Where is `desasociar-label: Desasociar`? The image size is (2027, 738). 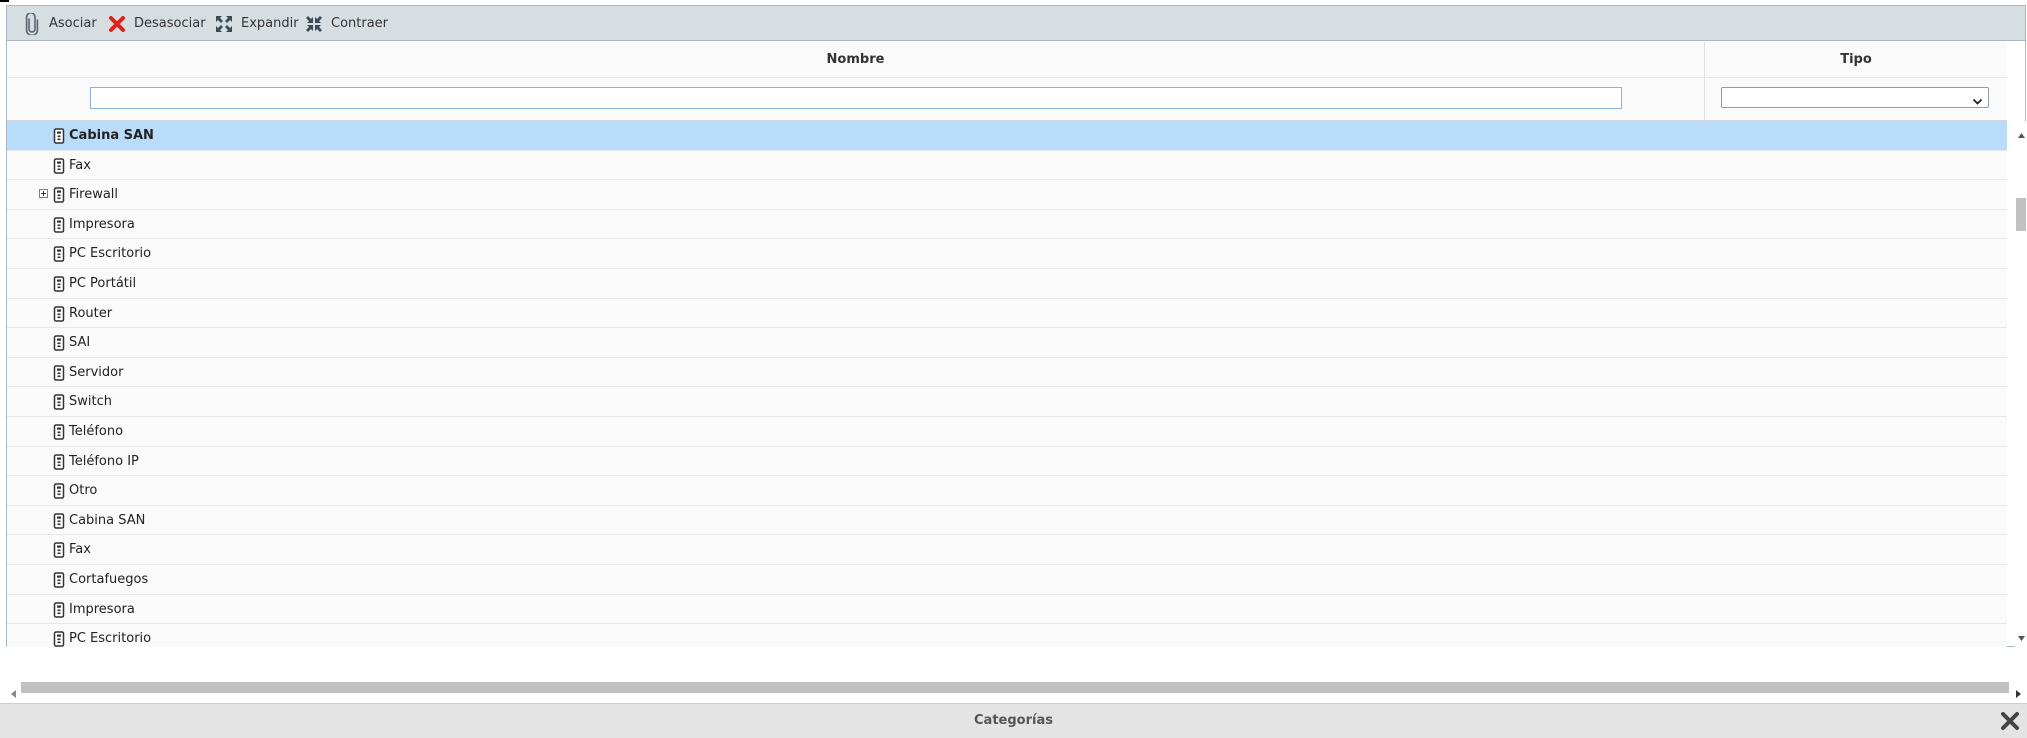
desasociar-label: Desasociar is located at coordinates (170, 23).